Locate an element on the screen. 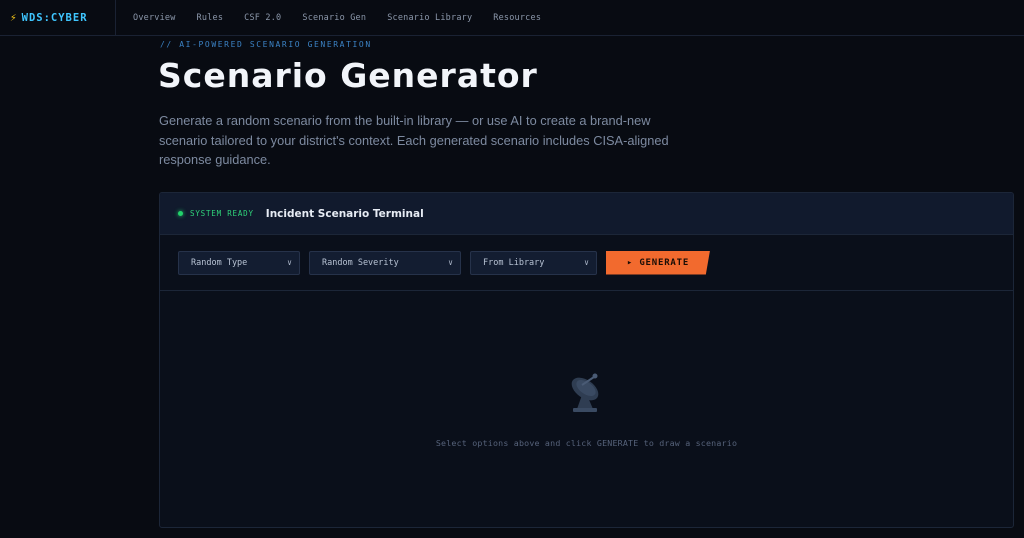 This screenshot has height=538, width=1024. nav-link-scenario-gen: Scenario Gen is located at coordinates (334, 18).